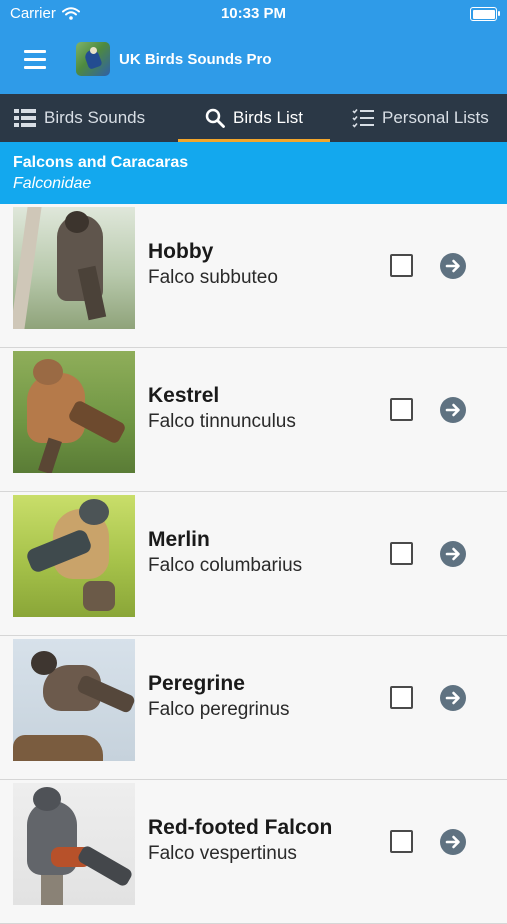 This screenshot has height=924, width=507. I want to click on bird-common-name: Kestrel, so click(184, 395).